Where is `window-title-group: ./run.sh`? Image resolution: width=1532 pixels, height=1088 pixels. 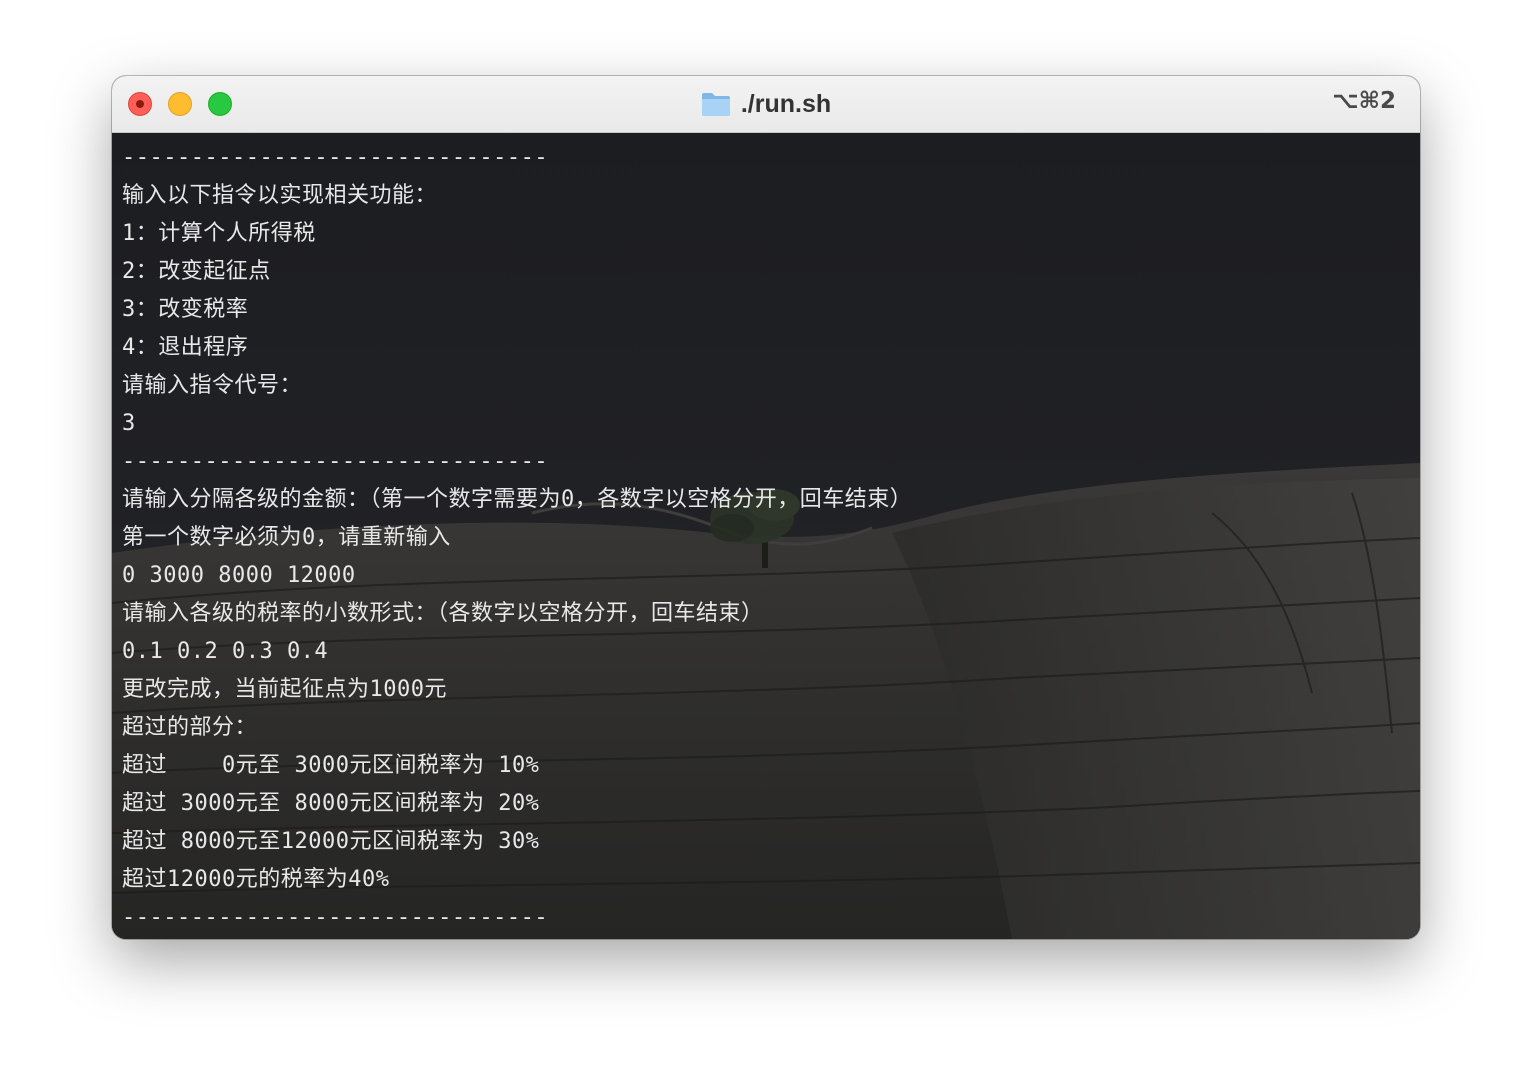
window-title-group: ./run.sh is located at coordinates (766, 104).